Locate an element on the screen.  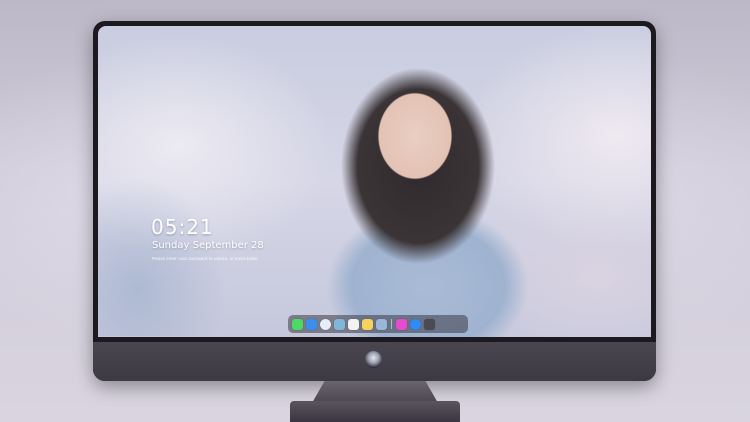
lock-date: Sunday September 28 is located at coordinates (208, 245).